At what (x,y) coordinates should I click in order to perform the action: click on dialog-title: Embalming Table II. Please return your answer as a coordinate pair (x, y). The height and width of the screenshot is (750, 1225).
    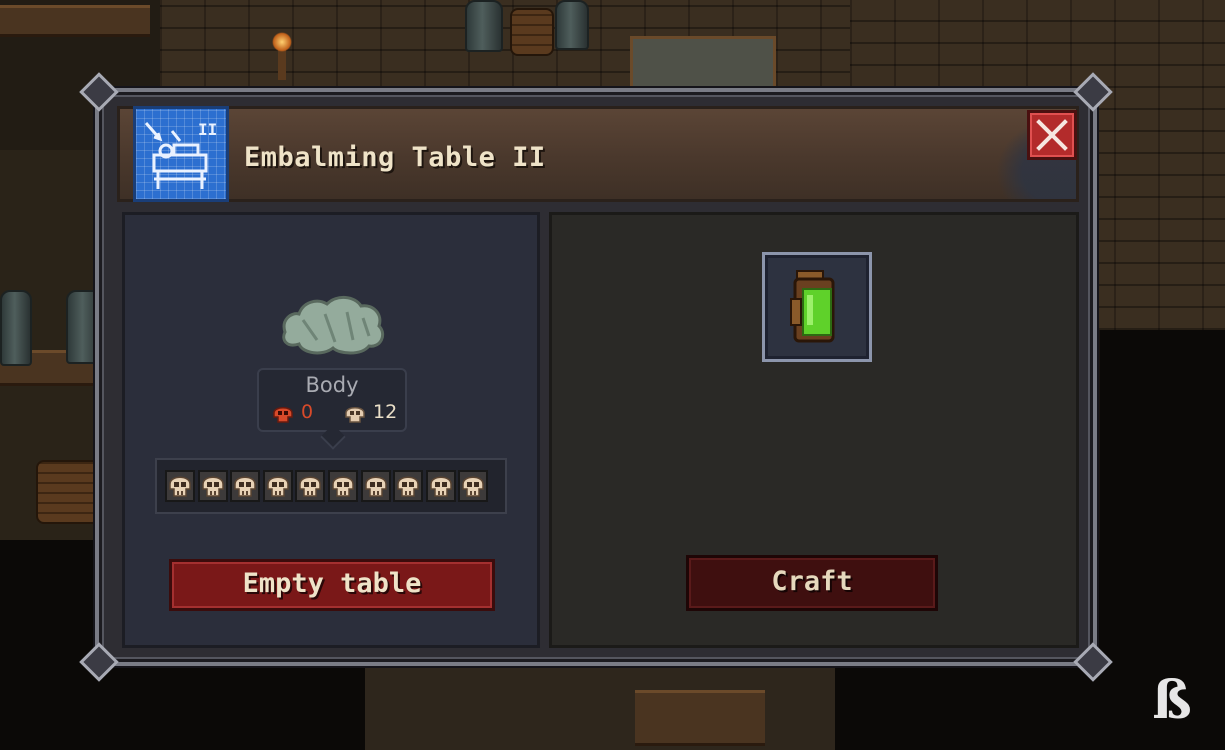
    Looking at the image, I should click on (395, 157).